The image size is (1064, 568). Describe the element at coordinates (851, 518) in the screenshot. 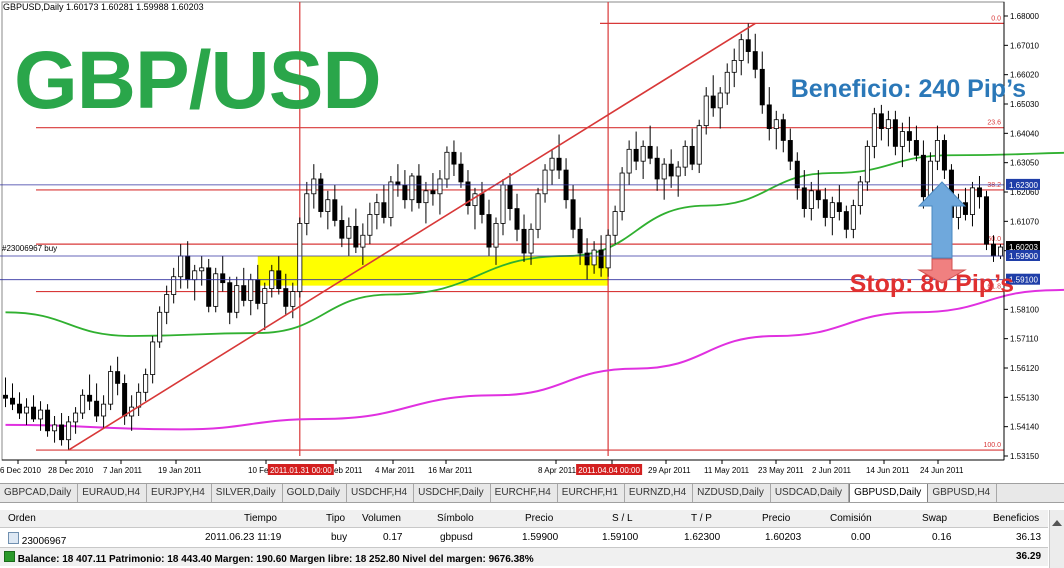

I see `col-comision: Comisión` at that location.